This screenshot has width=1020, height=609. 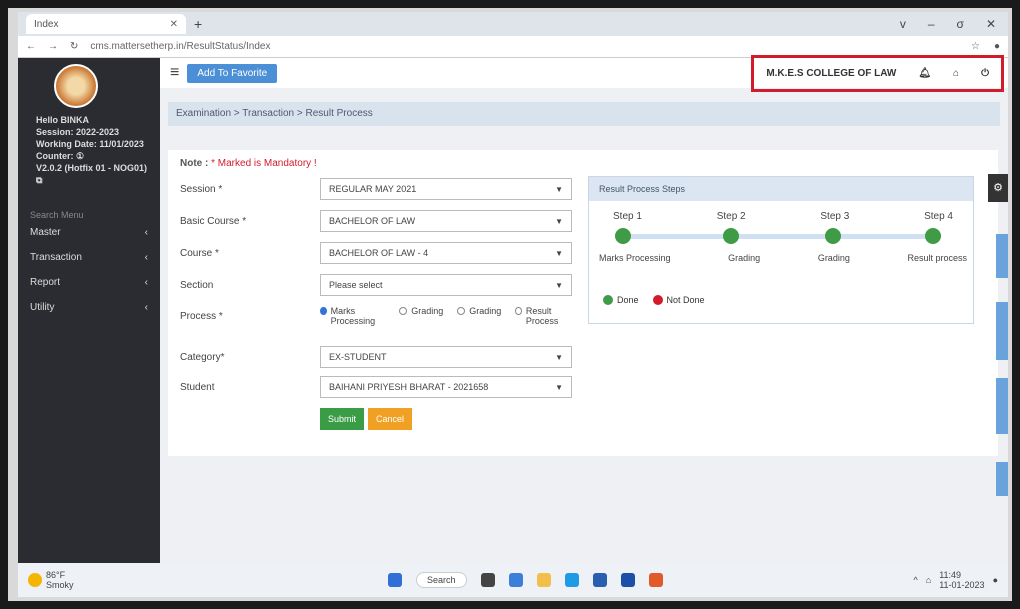 What do you see at coordinates (903, 24) in the screenshot?
I see `tab-search-icon: v` at bounding box center [903, 24].